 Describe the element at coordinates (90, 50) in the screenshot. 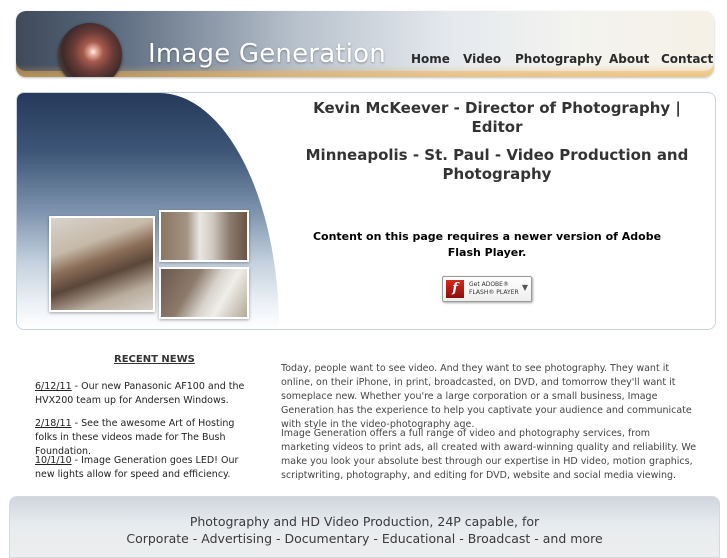

I see `camera-lens-icon` at that location.